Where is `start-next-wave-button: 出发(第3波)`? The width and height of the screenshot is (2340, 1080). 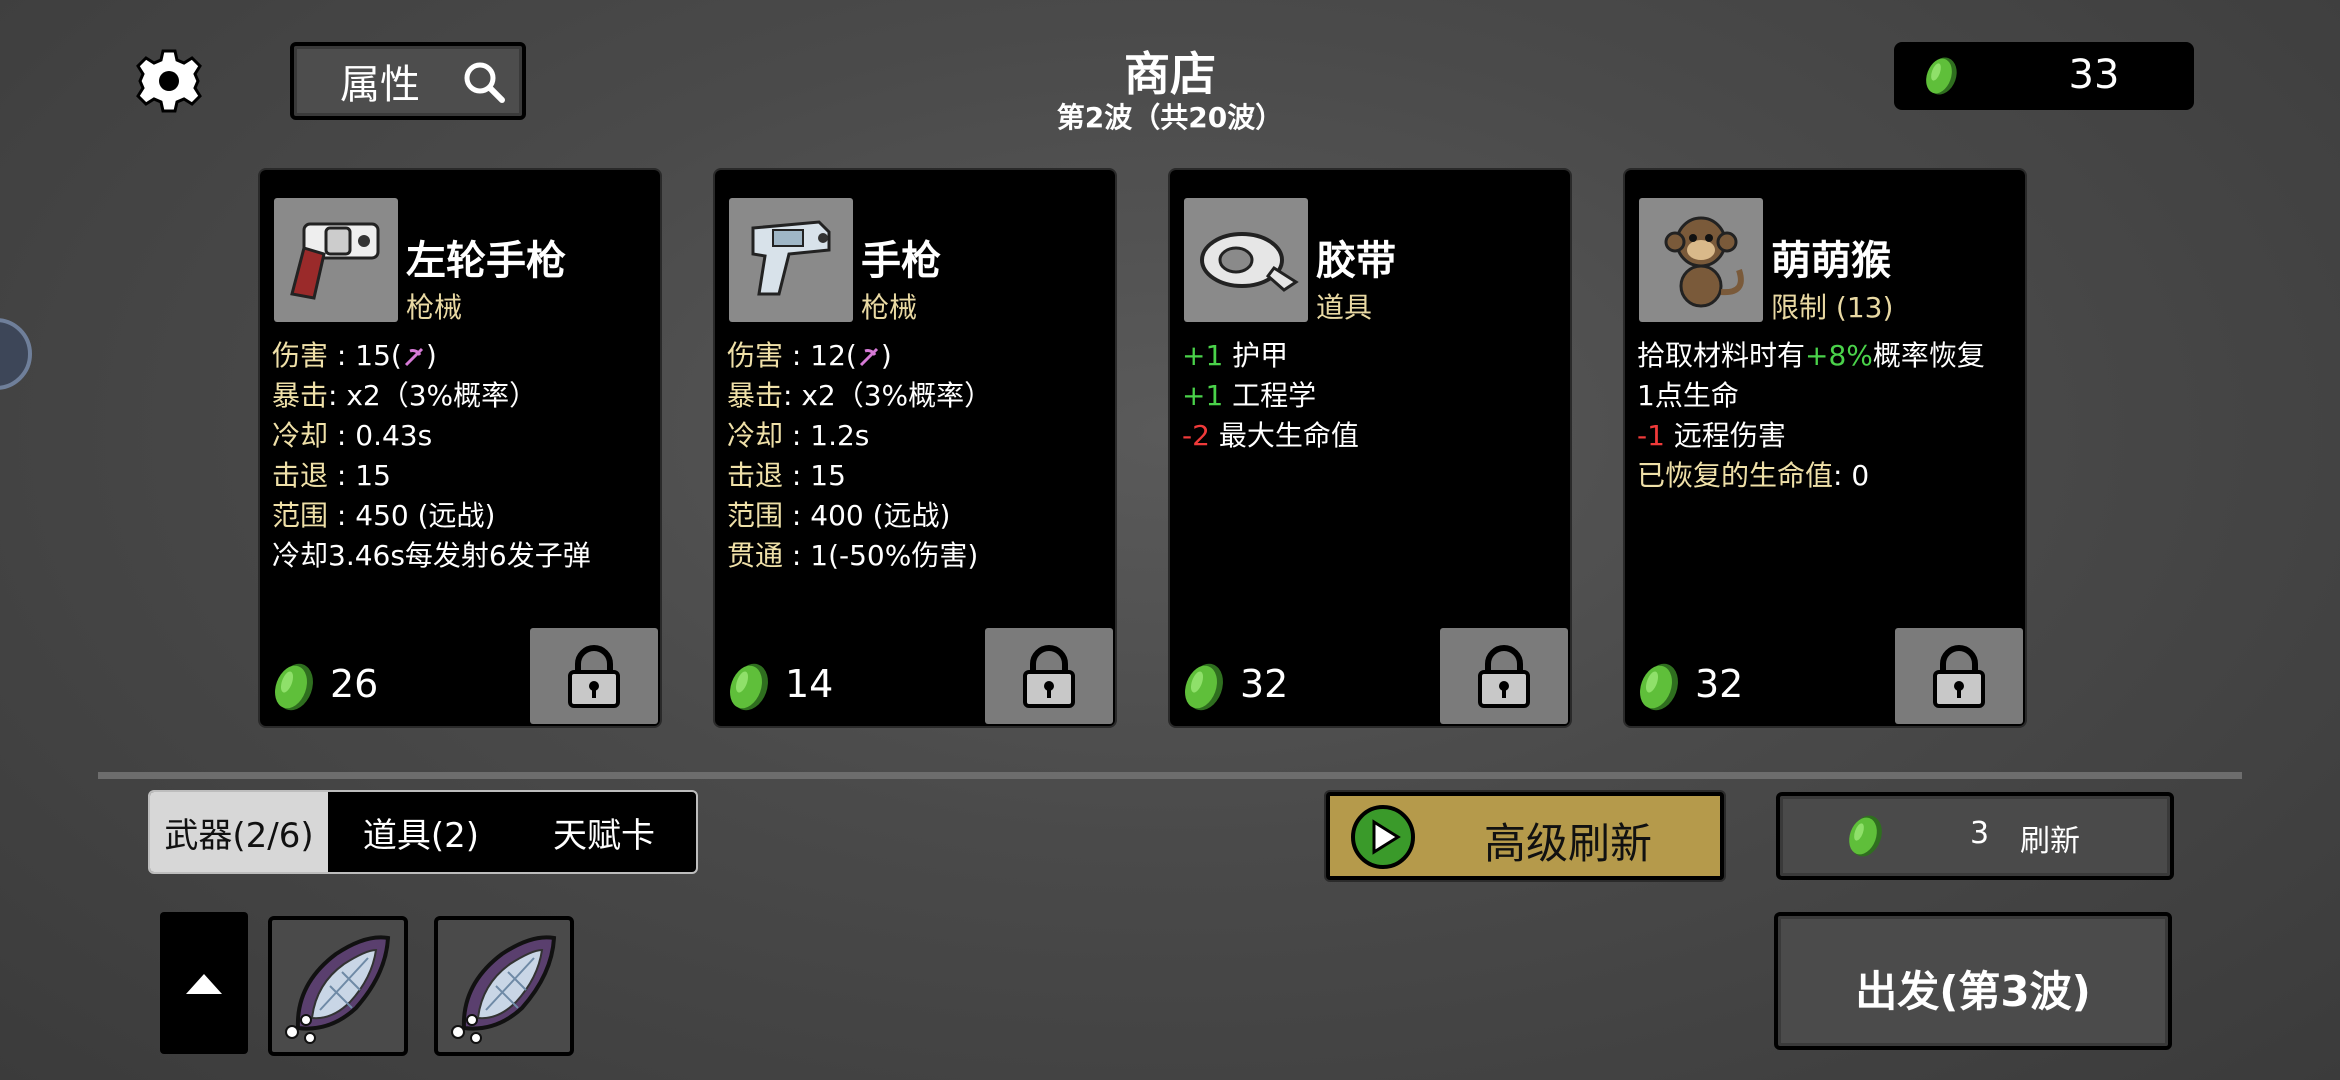 start-next-wave-button: 出发(第3波) is located at coordinates (1973, 981).